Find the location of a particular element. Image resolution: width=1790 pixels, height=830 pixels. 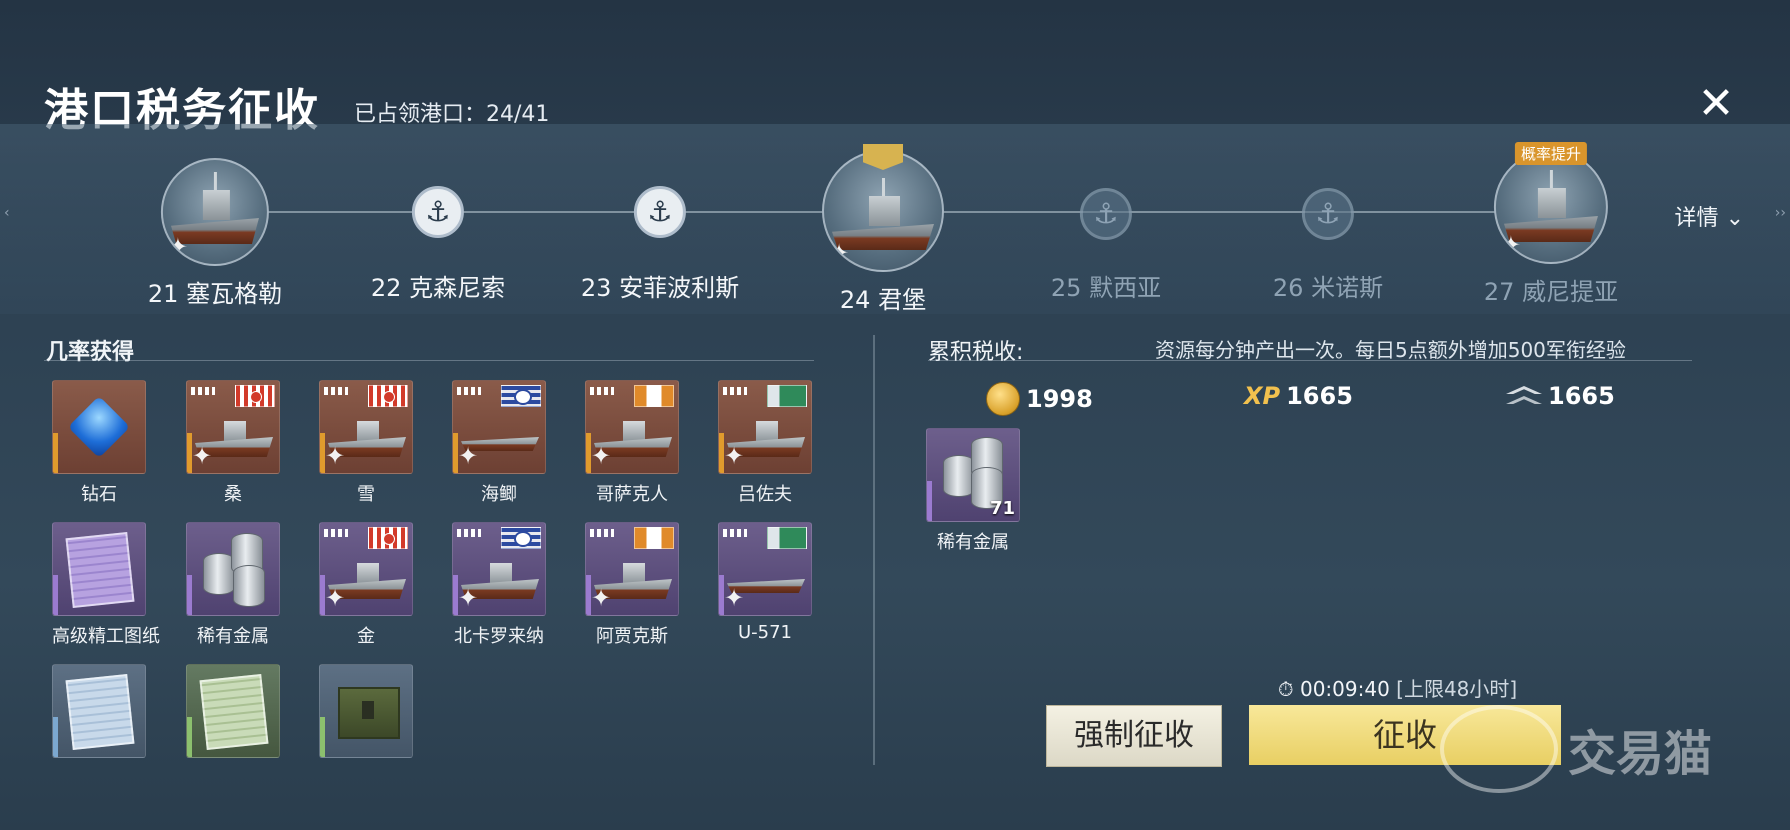

drop-item: 稀有金属 is located at coordinates (233, 585).